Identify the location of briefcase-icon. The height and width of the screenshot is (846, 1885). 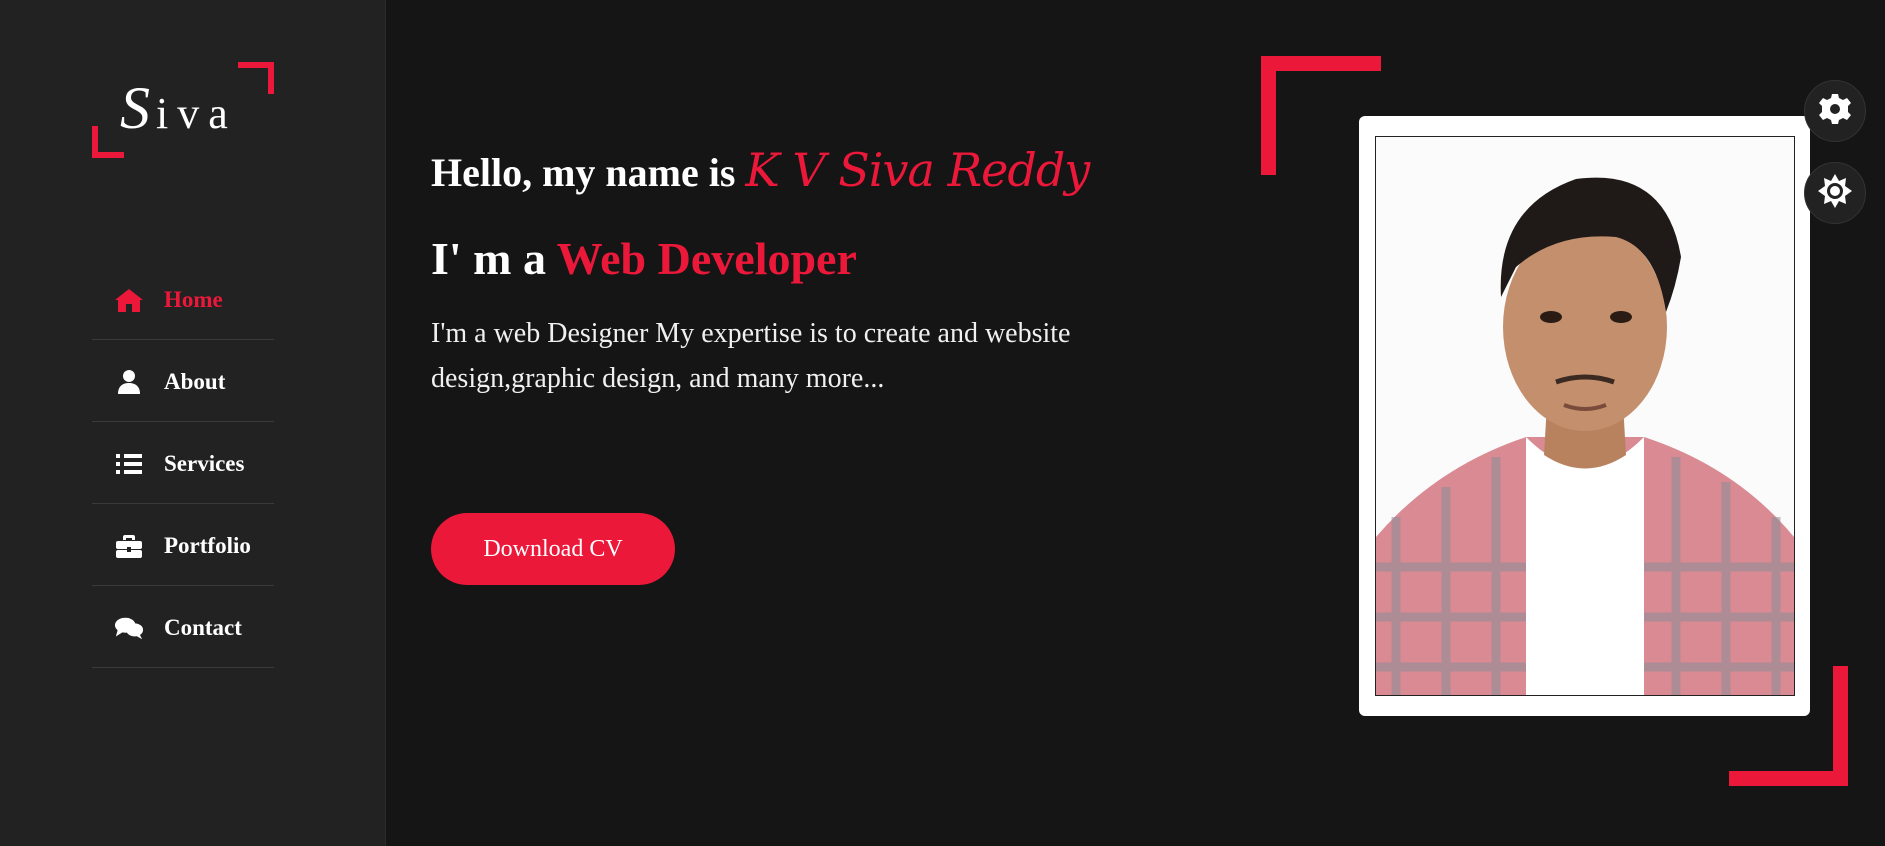
(129, 546).